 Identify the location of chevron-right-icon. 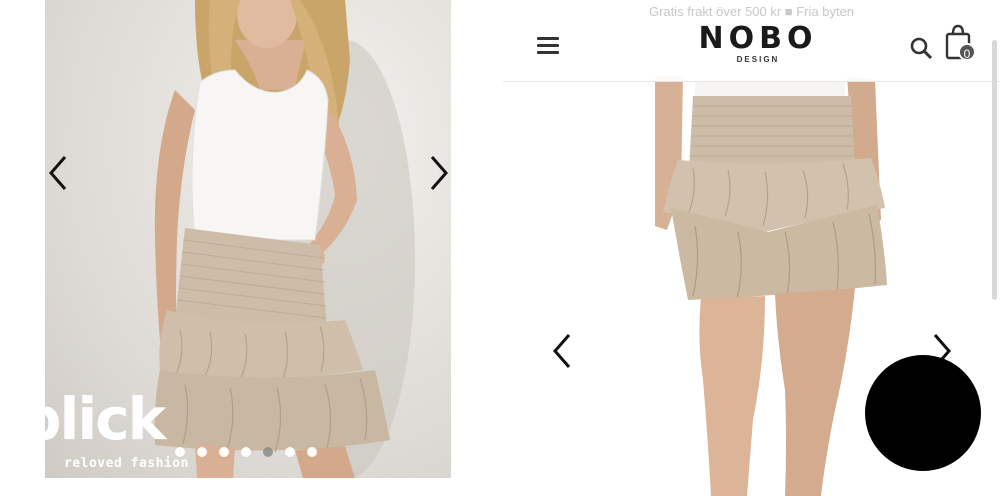
(439, 173).